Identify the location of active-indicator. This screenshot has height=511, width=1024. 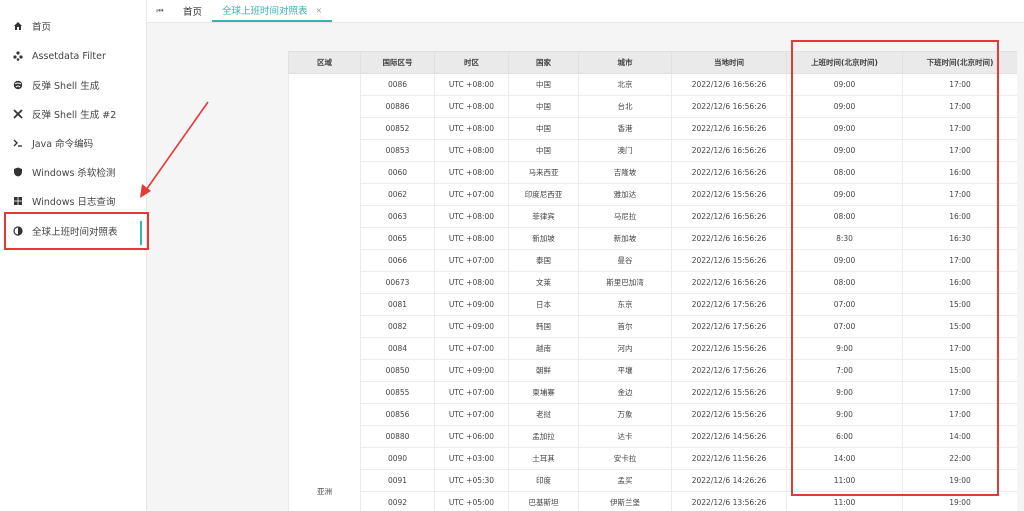
(141, 233).